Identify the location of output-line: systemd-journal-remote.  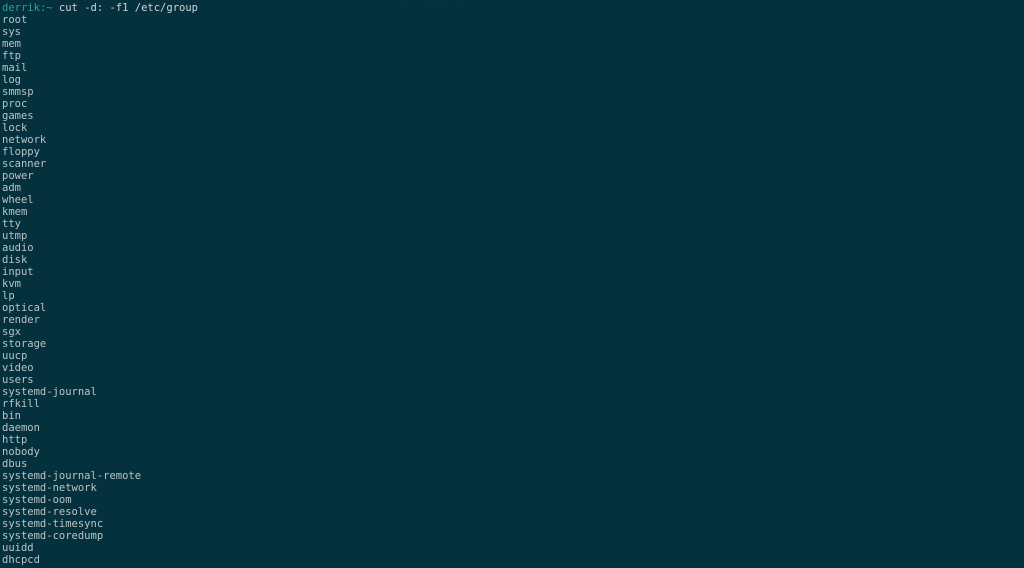
(72, 476).